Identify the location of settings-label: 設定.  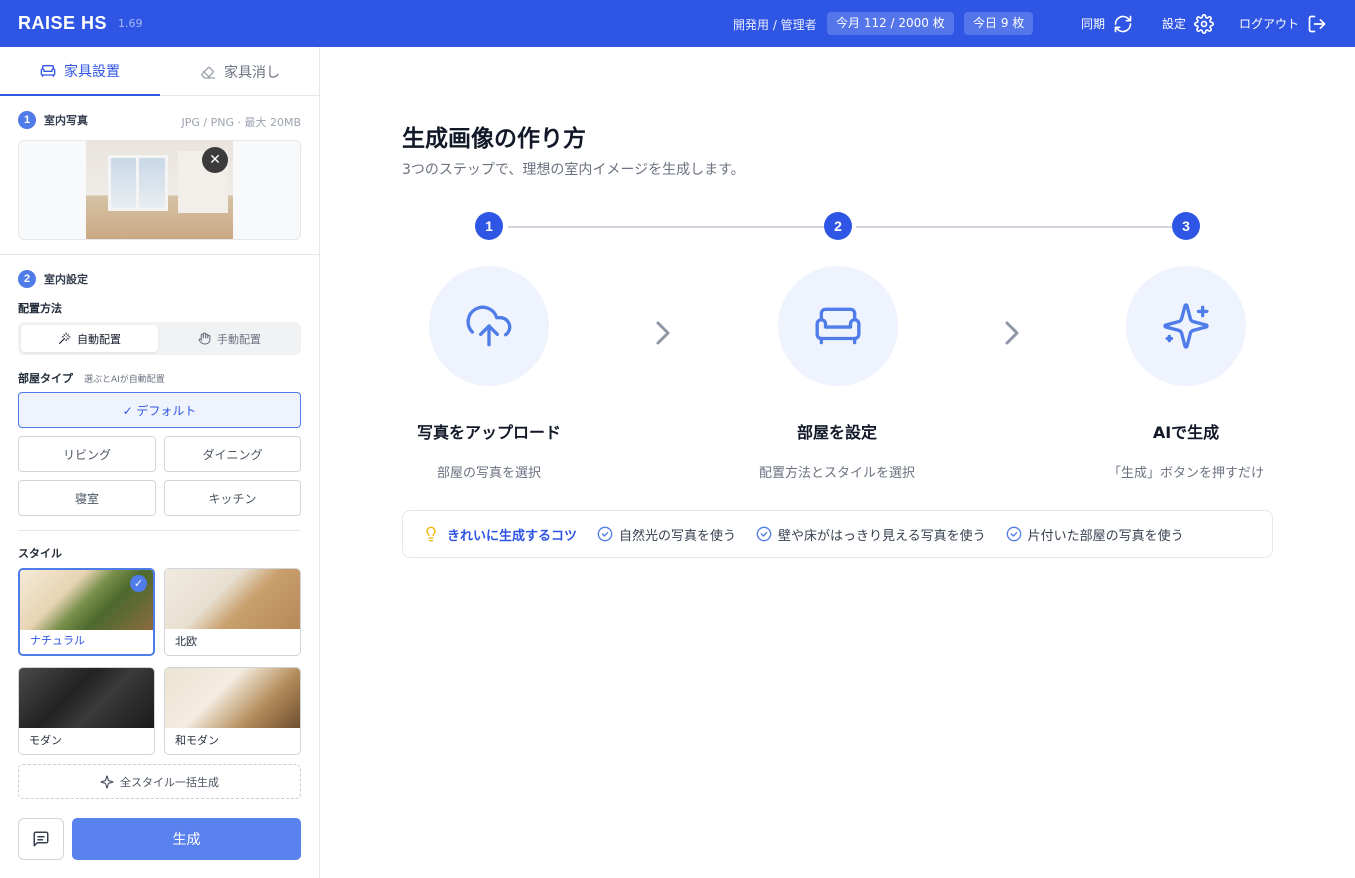
(1174, 24).